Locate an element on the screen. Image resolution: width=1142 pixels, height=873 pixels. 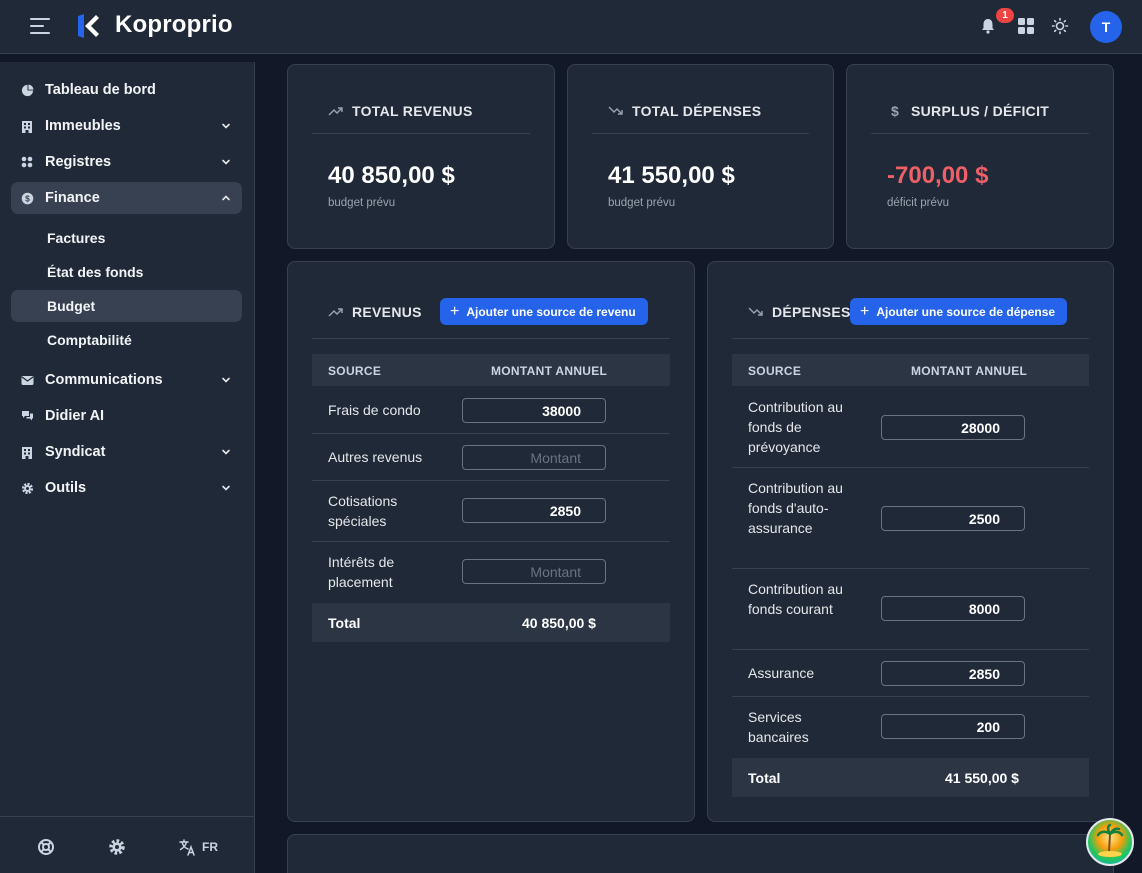
stat-title: $ SURPLUS / DÉFICIT is located at coordinates (968, 111).